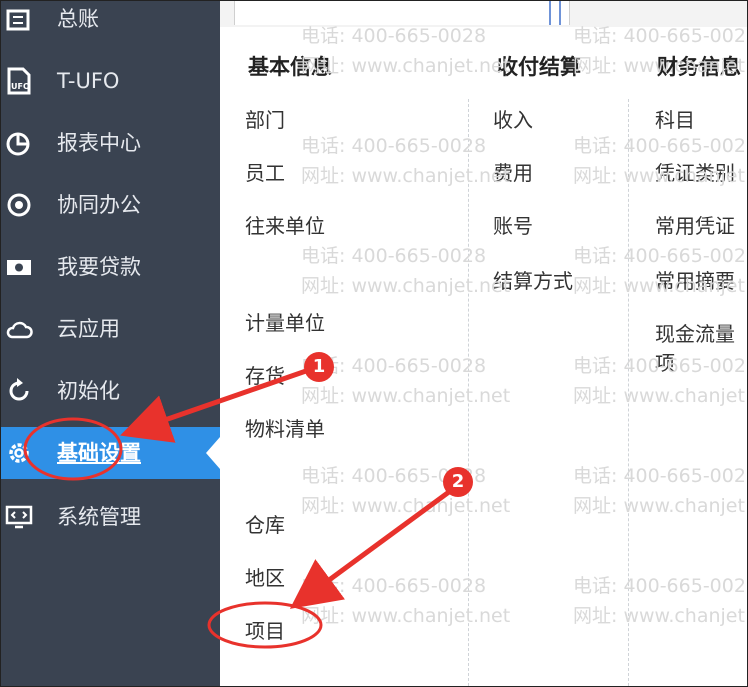  What do you see at coordinates (19, 330) in the screenshot?
I see `cloud-icon` at bounding box center [19, 330].